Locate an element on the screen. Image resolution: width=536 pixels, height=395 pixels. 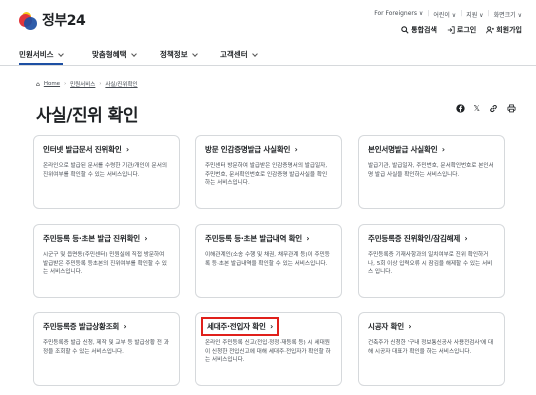
card-title-text: 본인서명발급 사실확인 is located at coordinates (403, 149).